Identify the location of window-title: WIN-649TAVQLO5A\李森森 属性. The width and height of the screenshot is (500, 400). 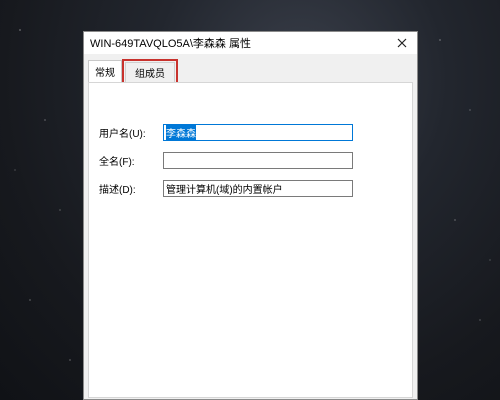
(170, 44).